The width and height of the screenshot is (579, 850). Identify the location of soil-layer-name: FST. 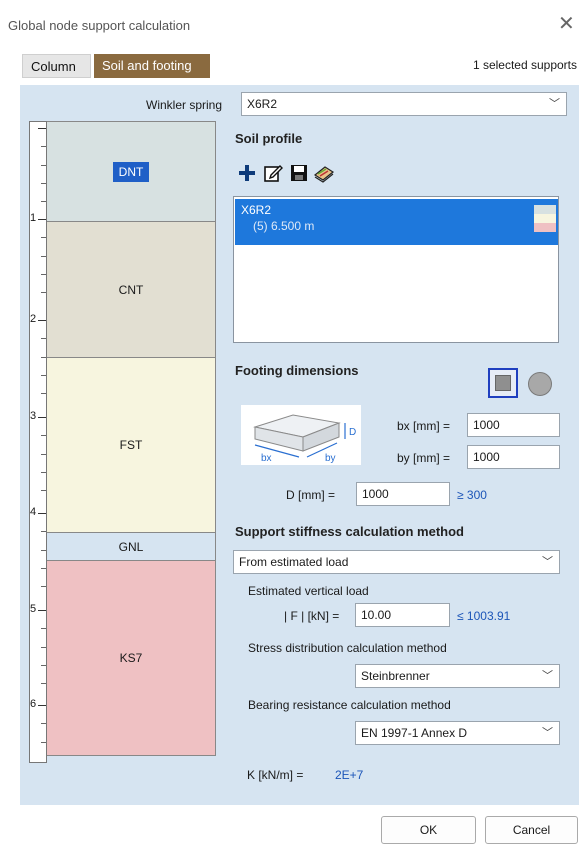
(131, 445).